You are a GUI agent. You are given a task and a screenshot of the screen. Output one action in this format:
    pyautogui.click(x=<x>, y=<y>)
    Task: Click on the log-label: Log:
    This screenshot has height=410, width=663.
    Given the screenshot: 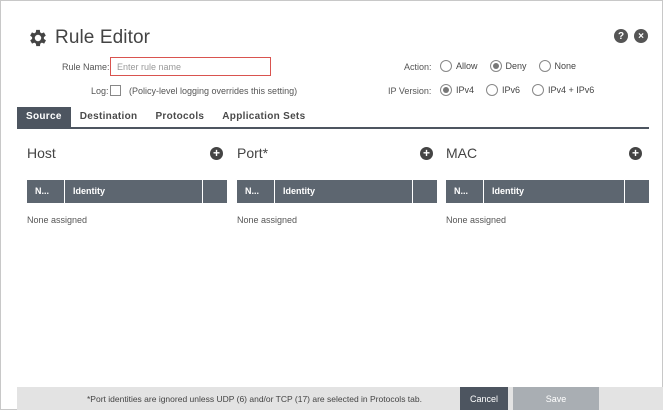 What is the action you would take?
    pyautogui.click(x=100, y=91)
    